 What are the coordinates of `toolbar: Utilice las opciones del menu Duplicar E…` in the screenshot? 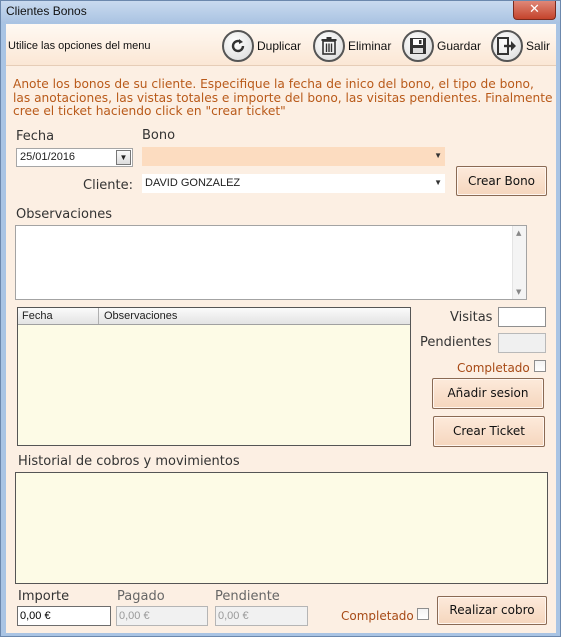 It's located at (281, 45).